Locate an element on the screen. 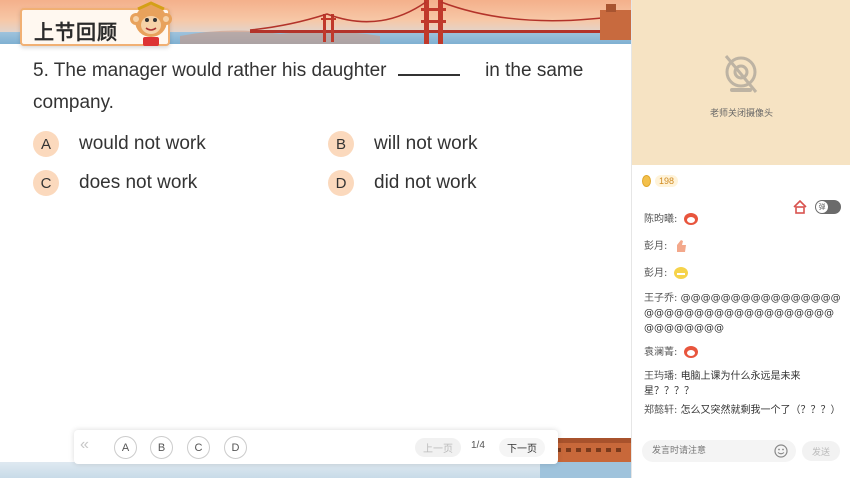  answer-toolbar: « A B C D 上一页 1/4 下一页 is located at coordinates (316, 447).